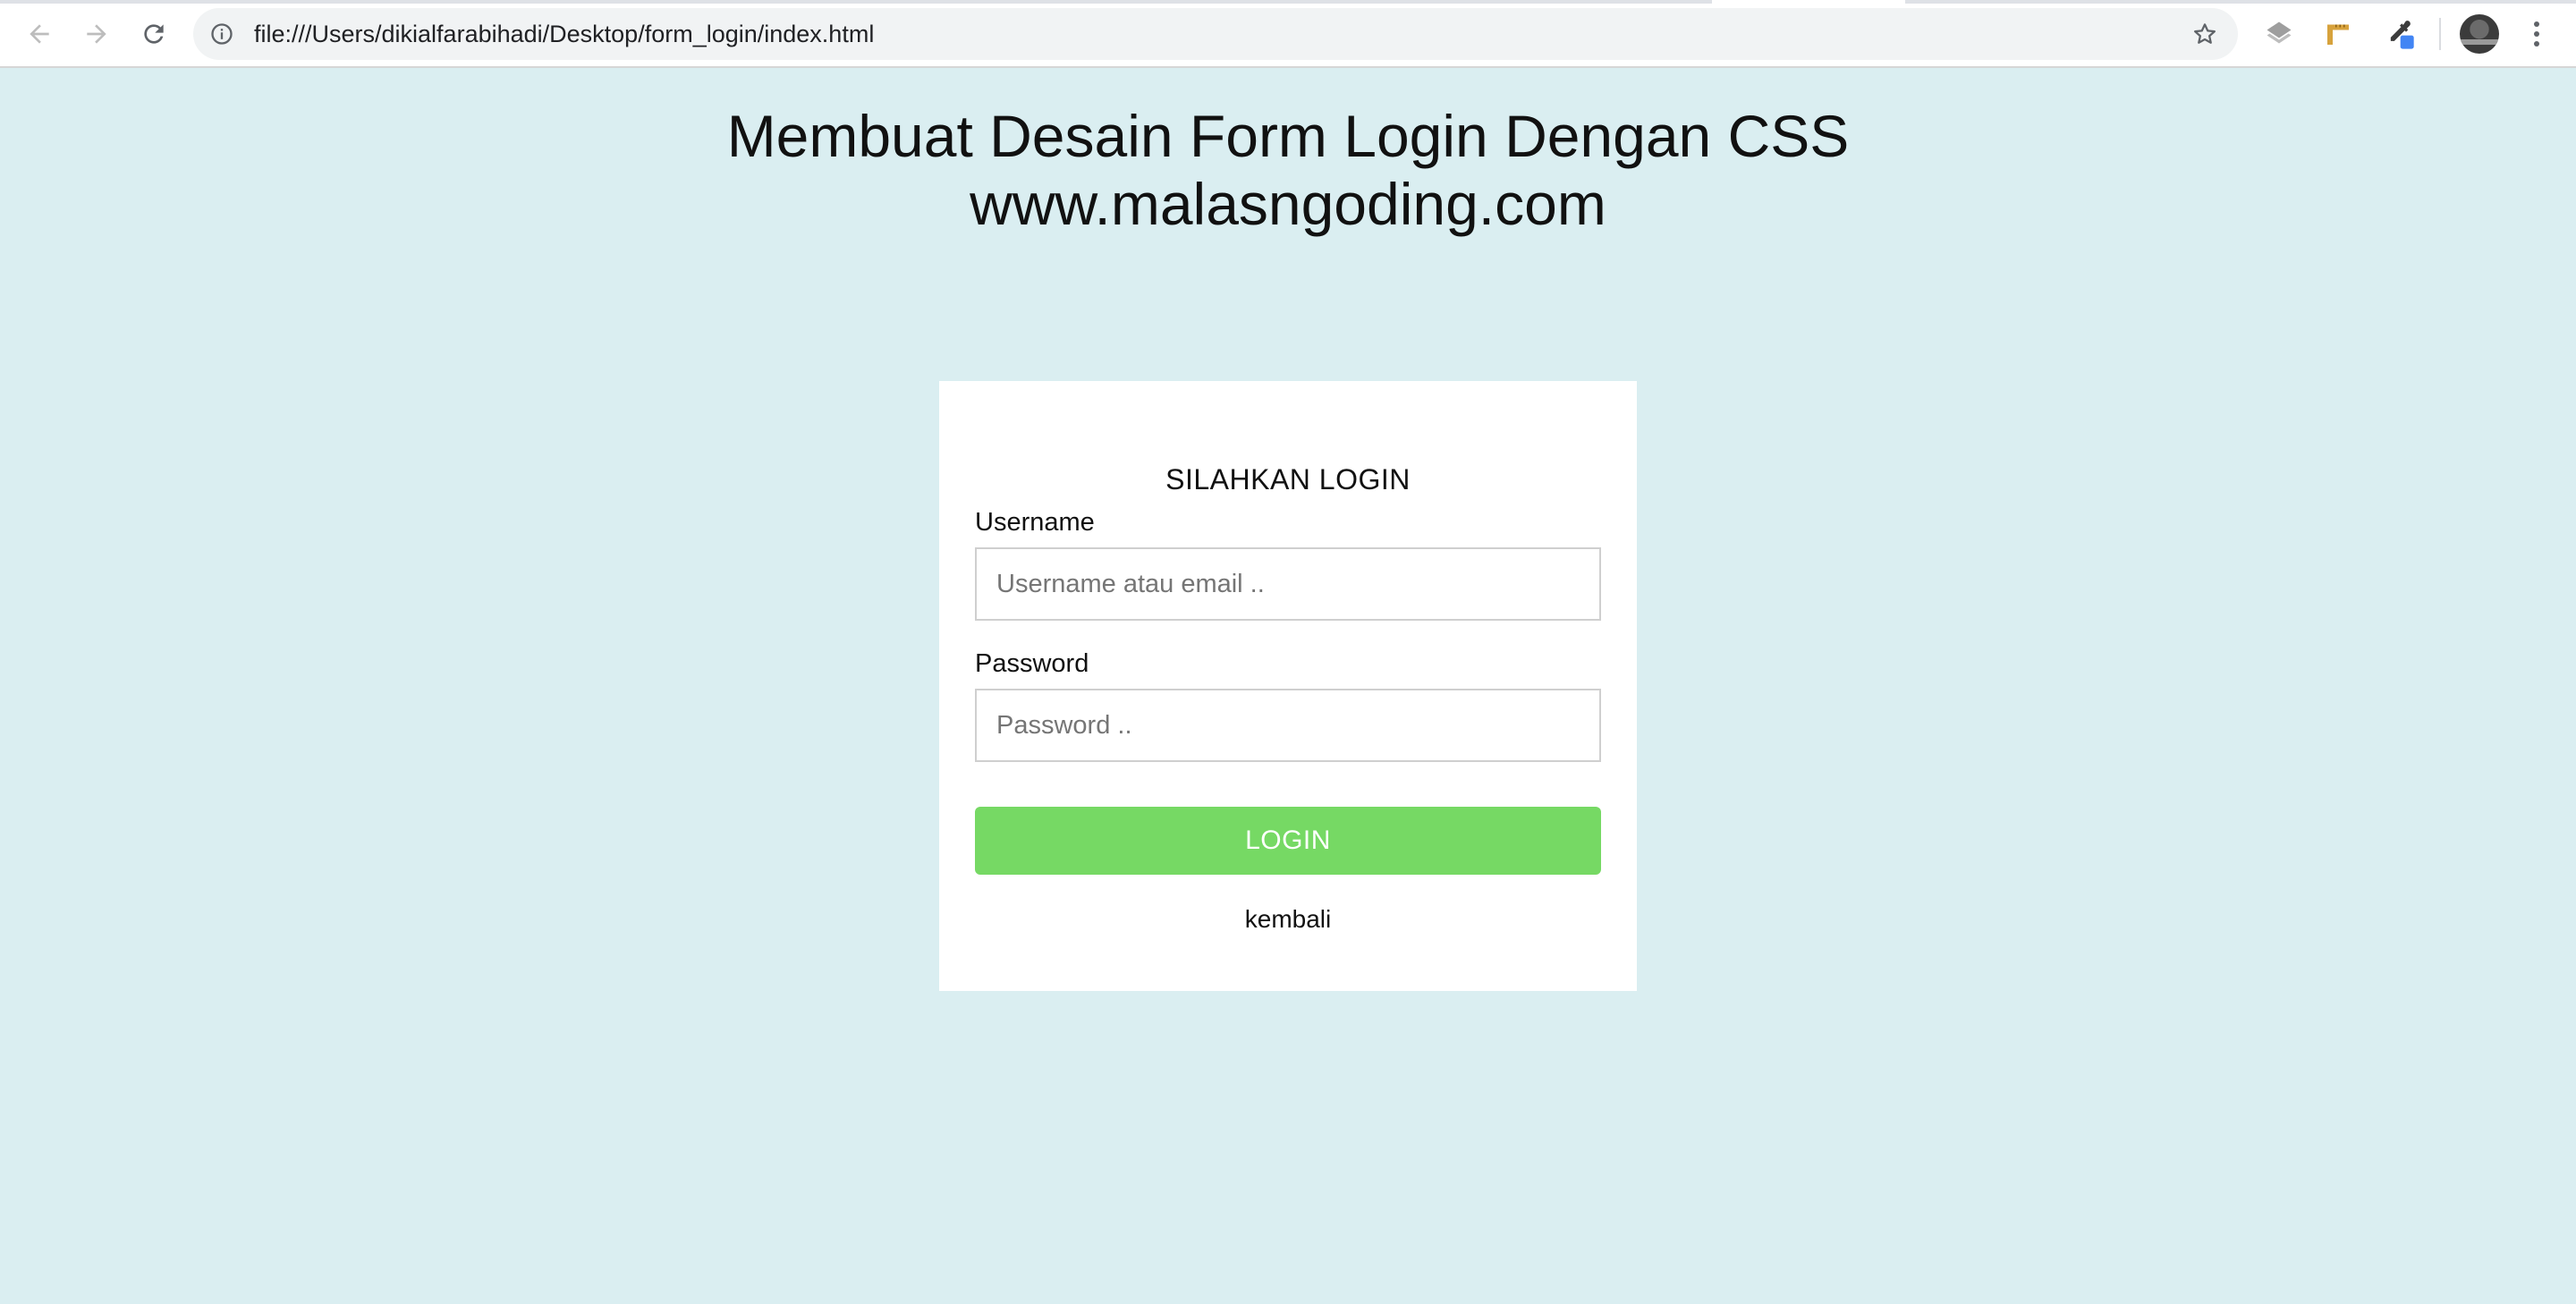 The height and width of the screenshot is (1304, 2576). I want to click on arrow-left-icon, so click(39, 34).